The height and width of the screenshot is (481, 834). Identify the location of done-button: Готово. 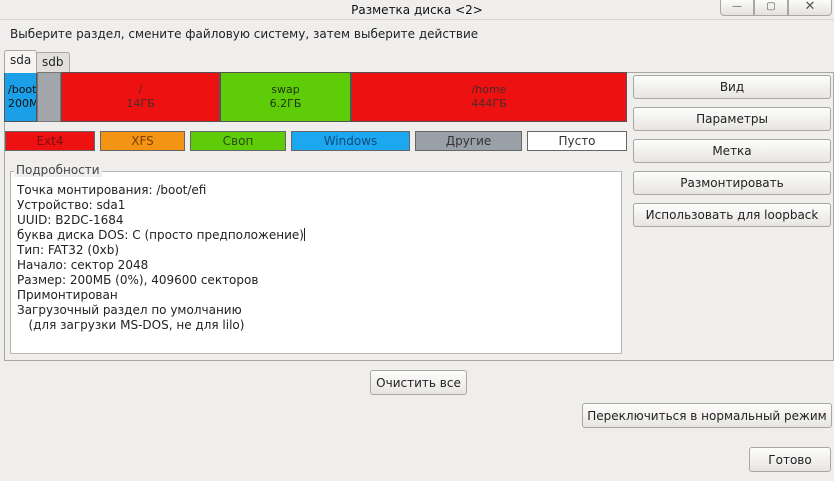
(790, 459).